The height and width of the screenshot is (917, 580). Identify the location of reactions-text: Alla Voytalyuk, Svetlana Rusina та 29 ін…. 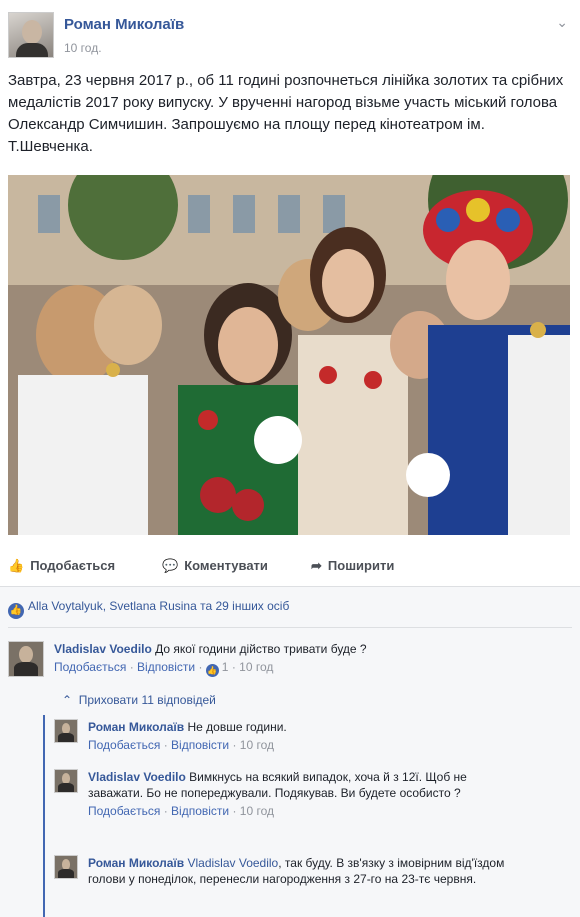
(159, 606).